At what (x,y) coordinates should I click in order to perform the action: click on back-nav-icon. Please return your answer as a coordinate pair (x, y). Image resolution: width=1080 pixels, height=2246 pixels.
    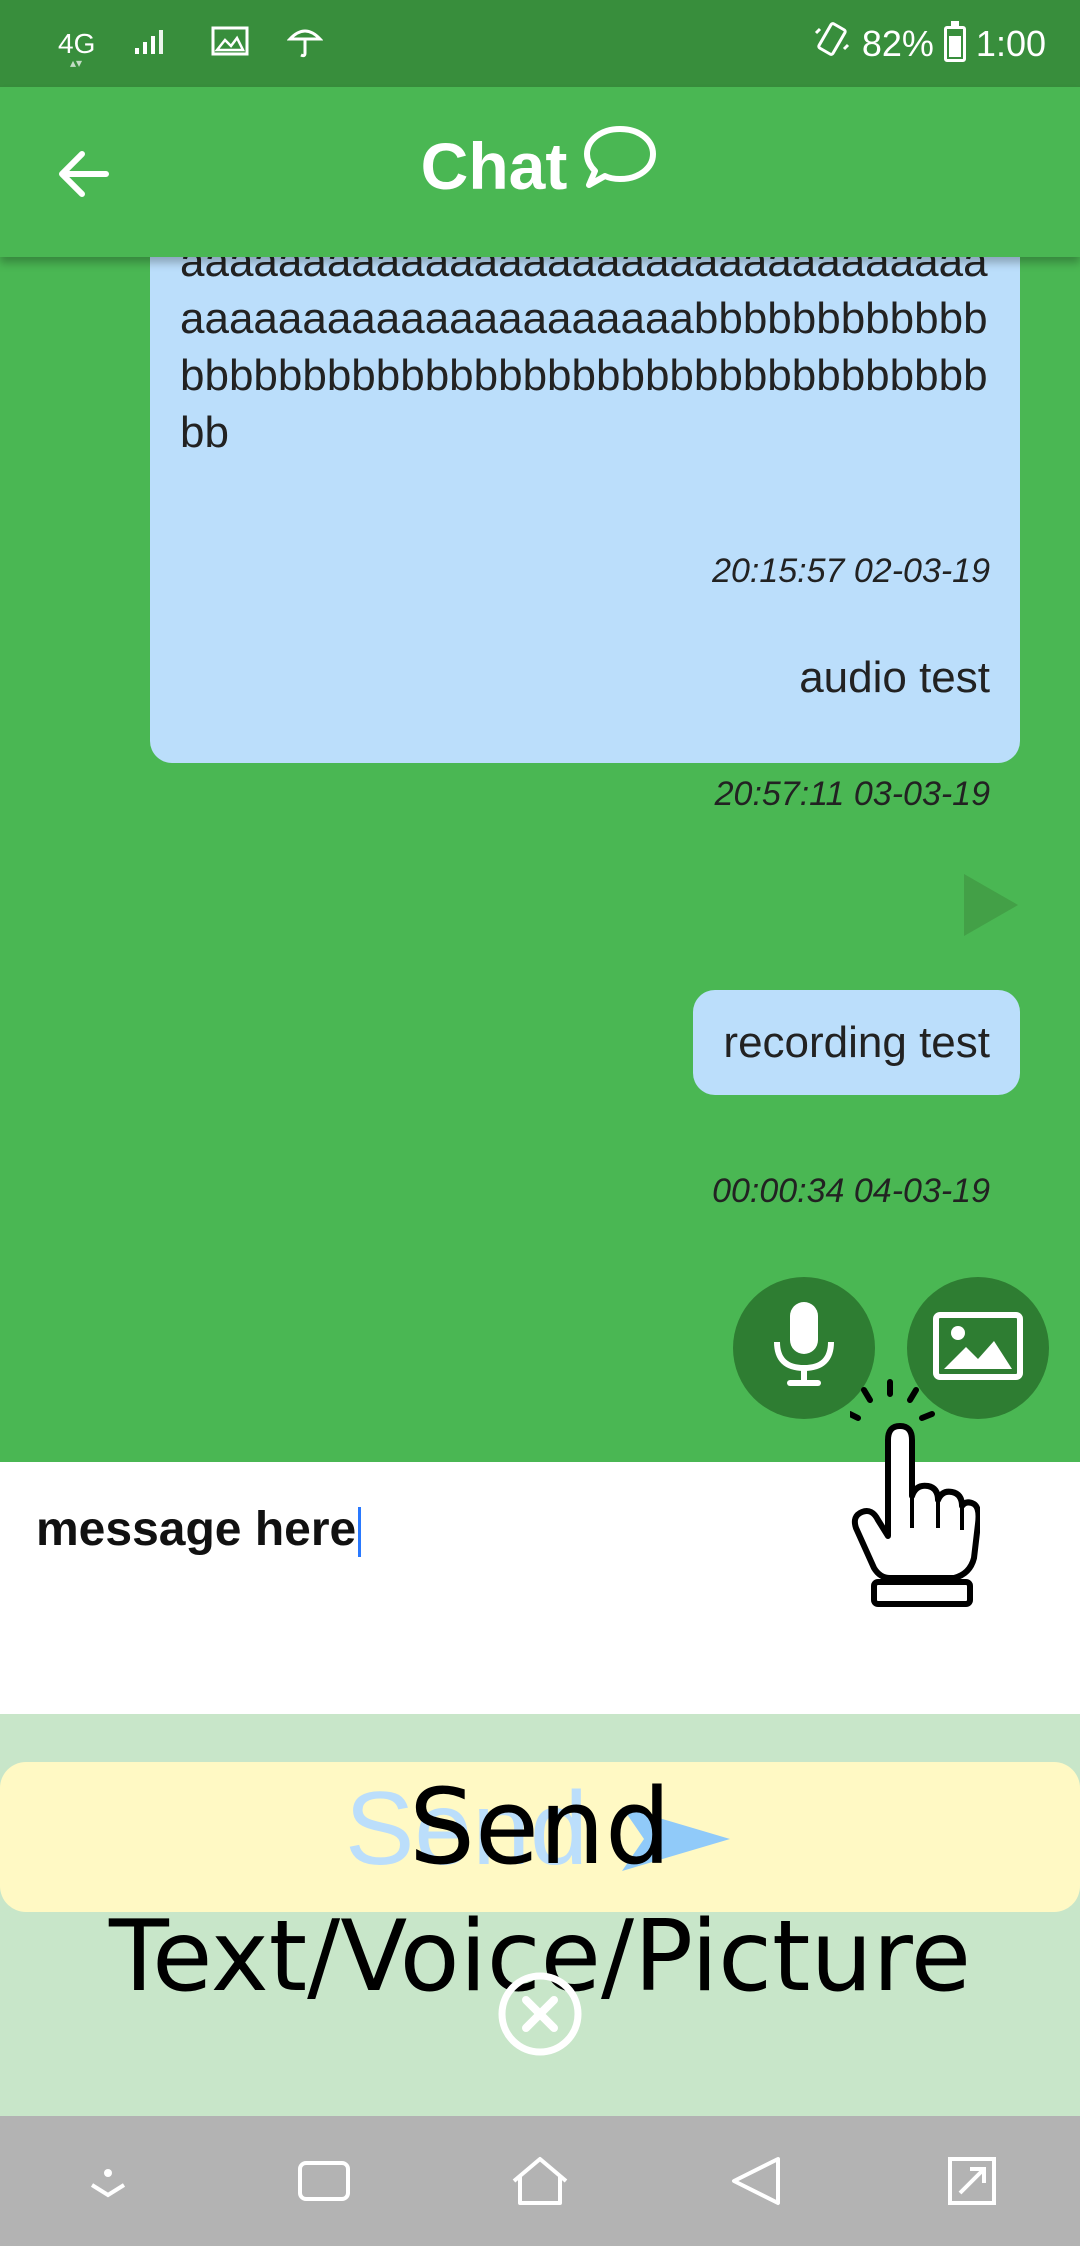
    Looking at the image, I should click on (756, 2181).